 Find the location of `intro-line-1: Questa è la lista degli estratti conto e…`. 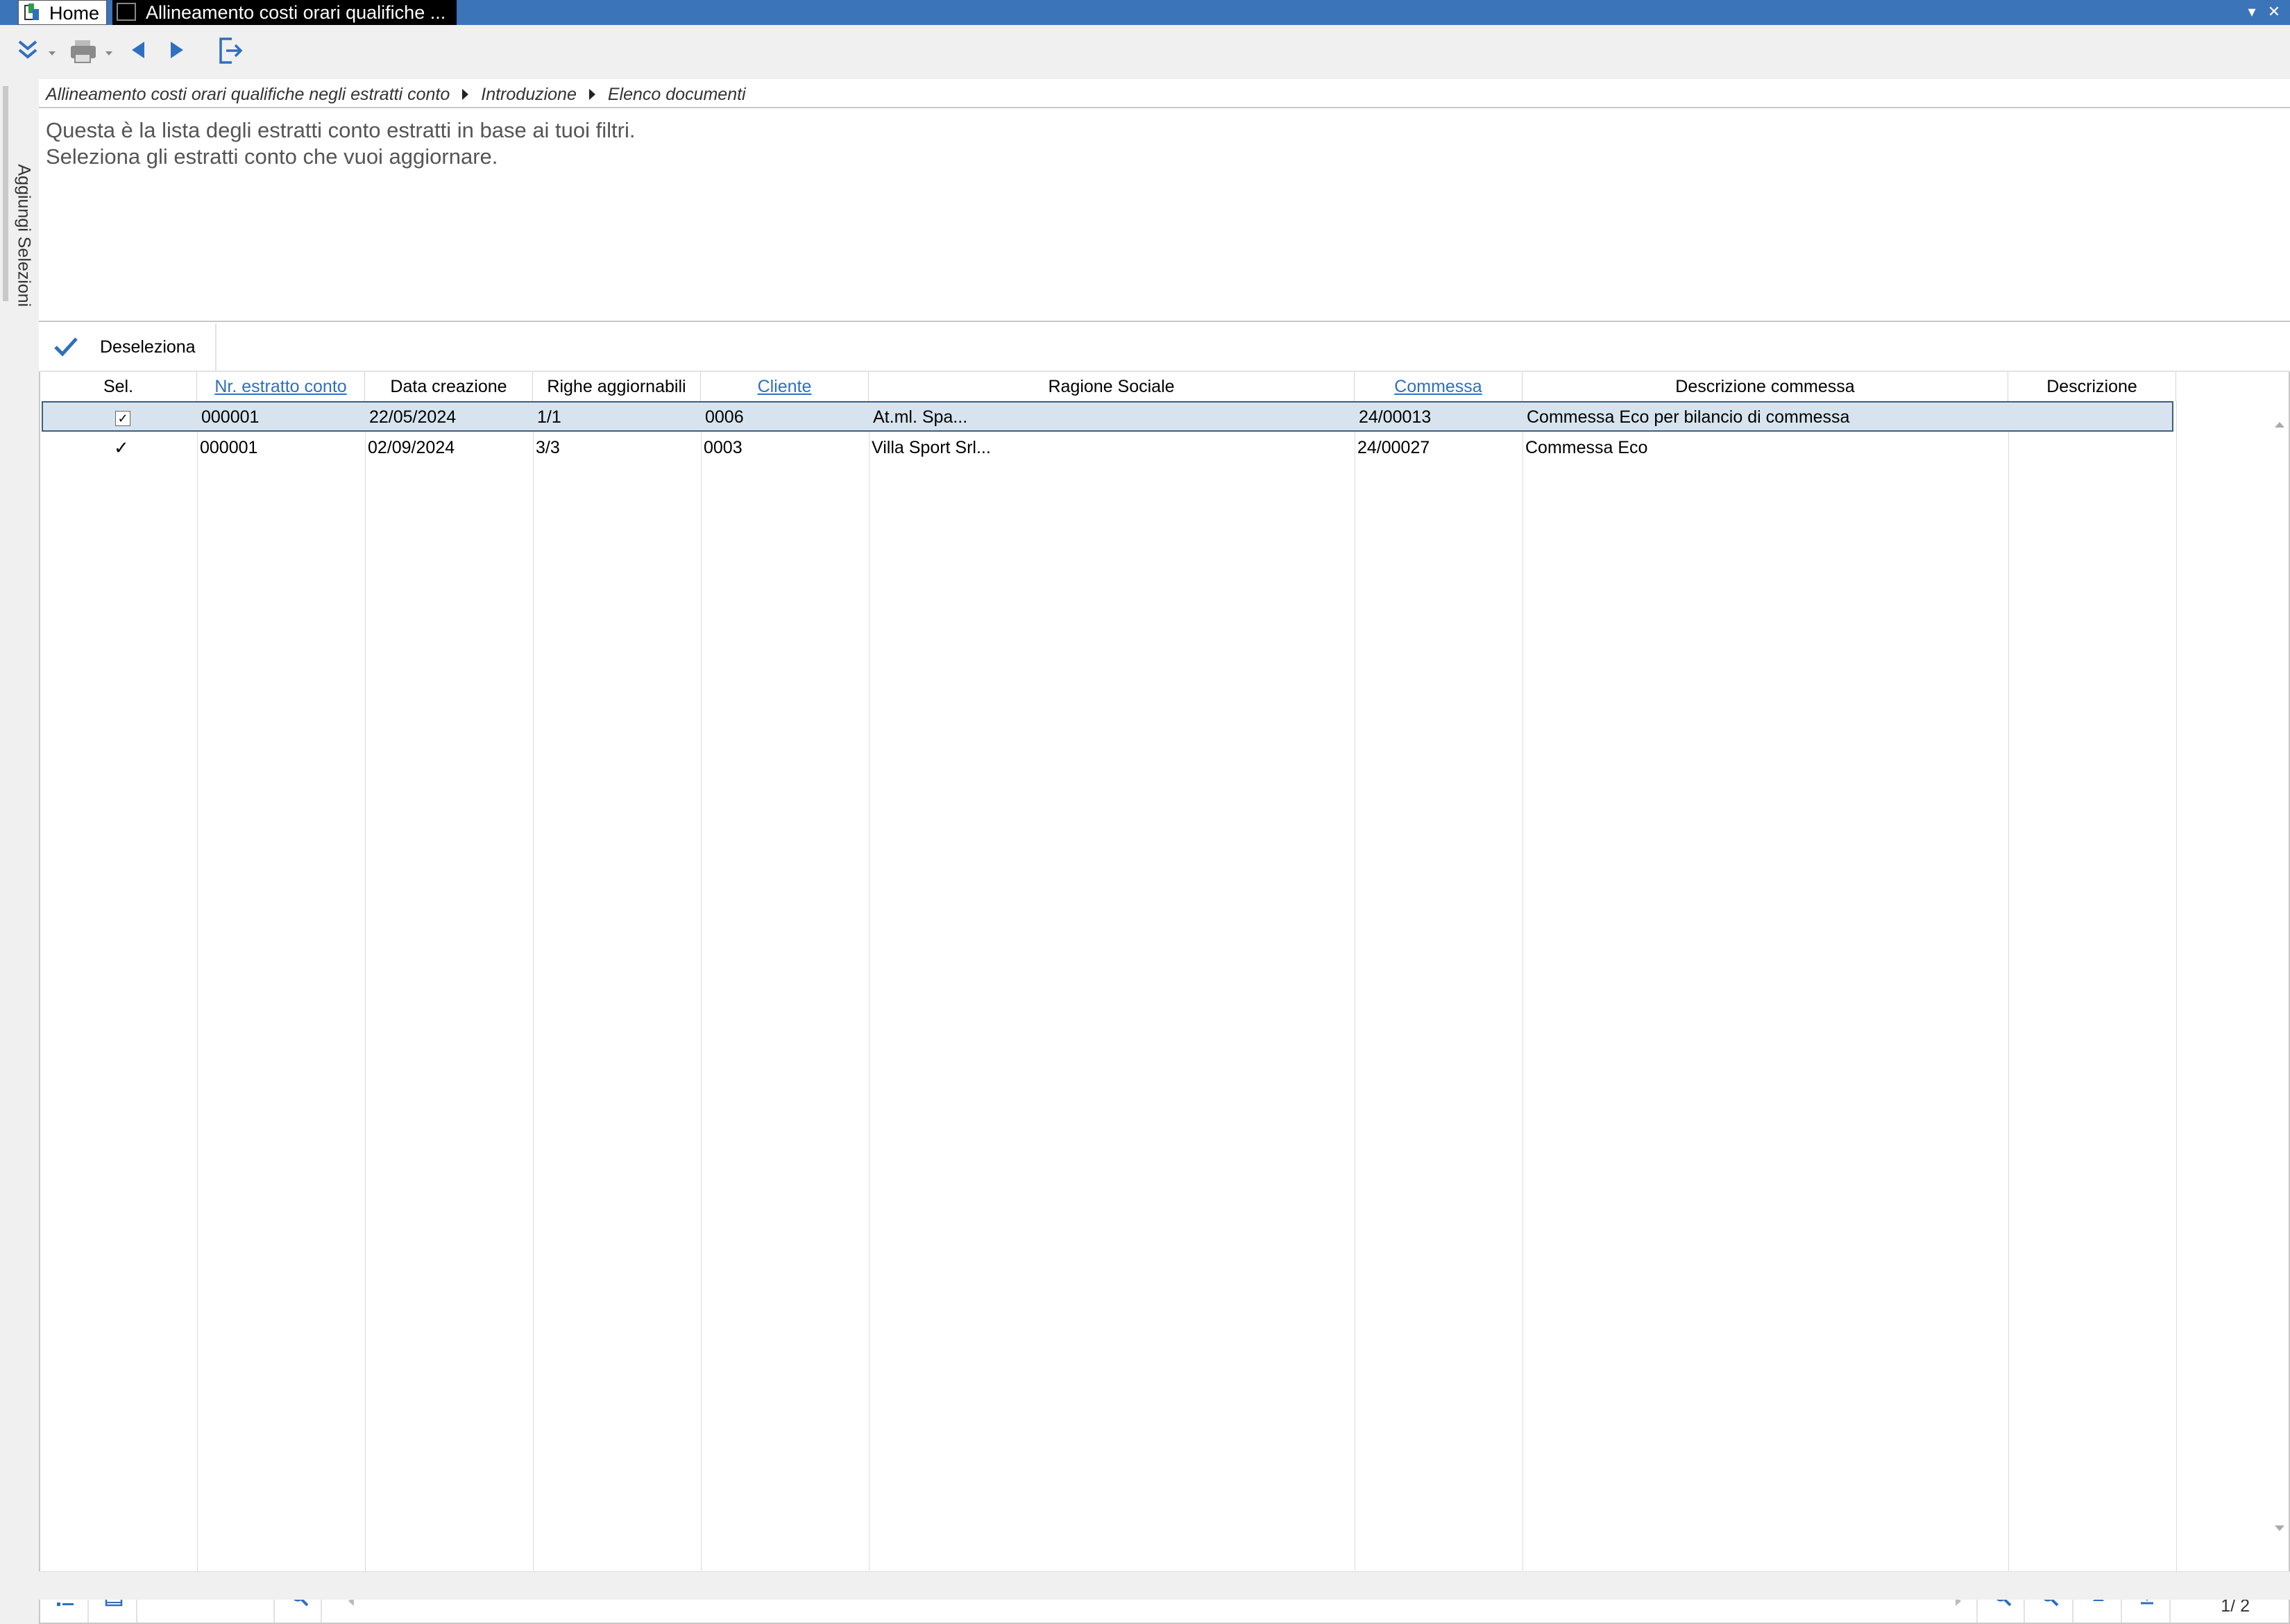

intro-line-1: Questa è la lista degli estratti conto e… is located at coordinates (341, 130).